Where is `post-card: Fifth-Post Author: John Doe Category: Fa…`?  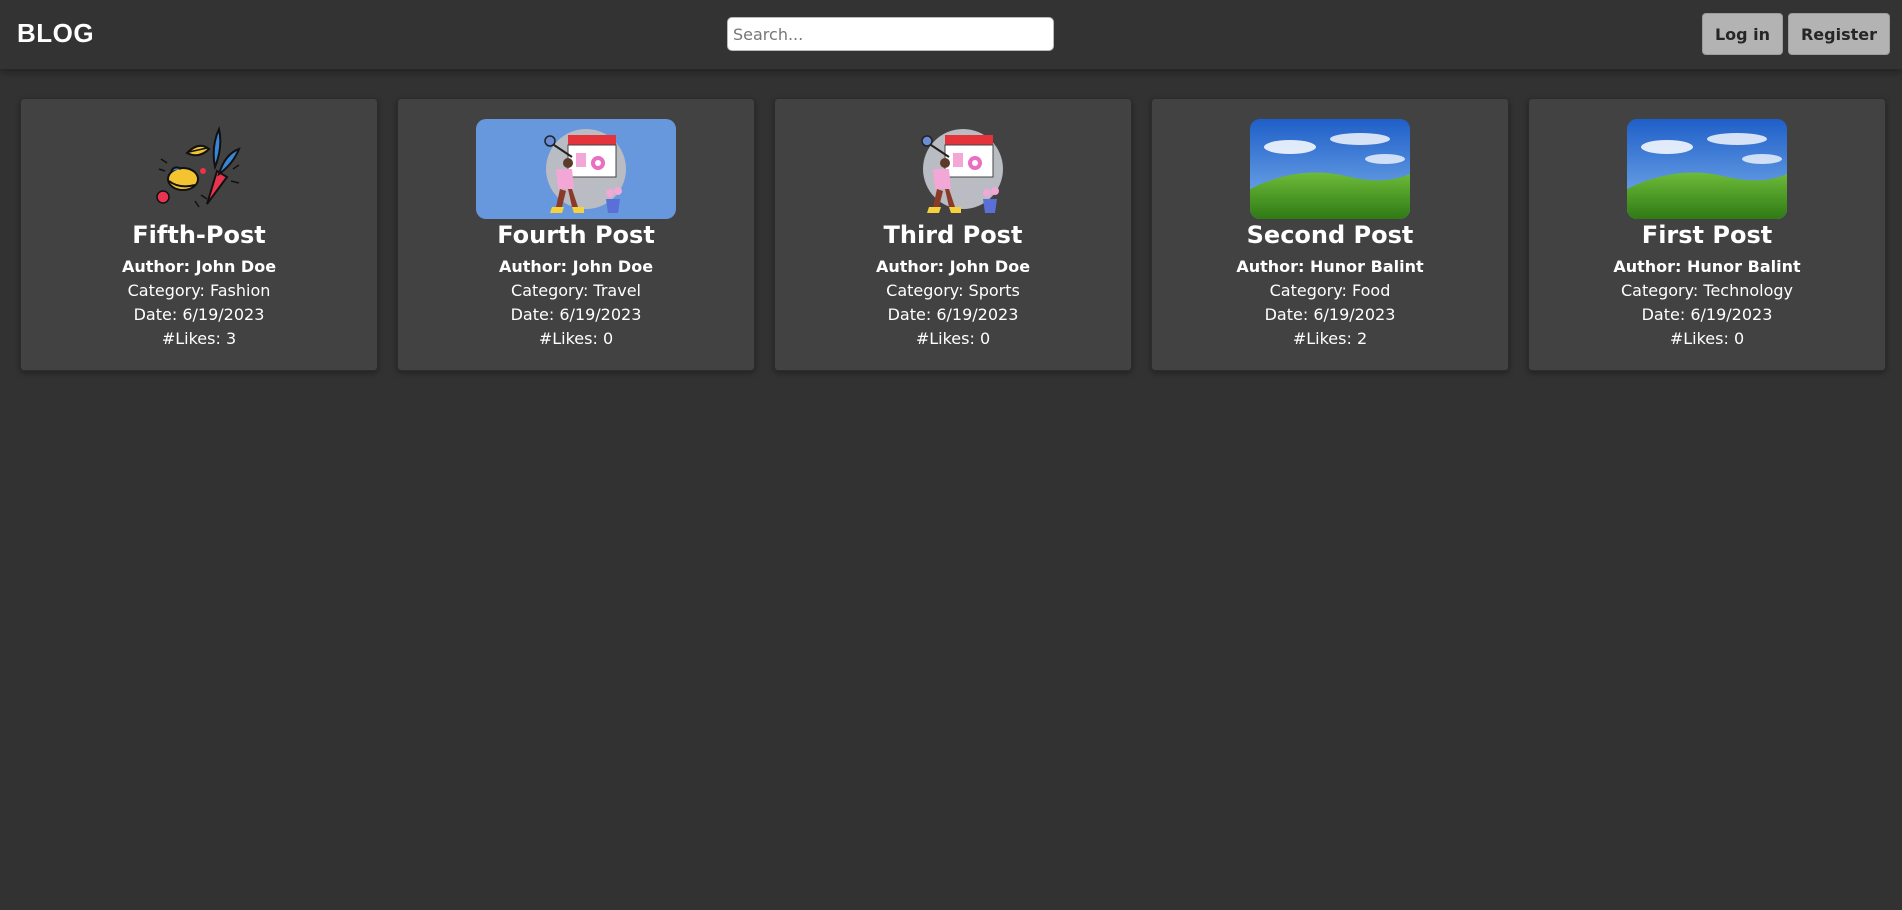 post-card: Fifth-Post Author: John Doe Category: Fa… is located at coordinates (199, 234).